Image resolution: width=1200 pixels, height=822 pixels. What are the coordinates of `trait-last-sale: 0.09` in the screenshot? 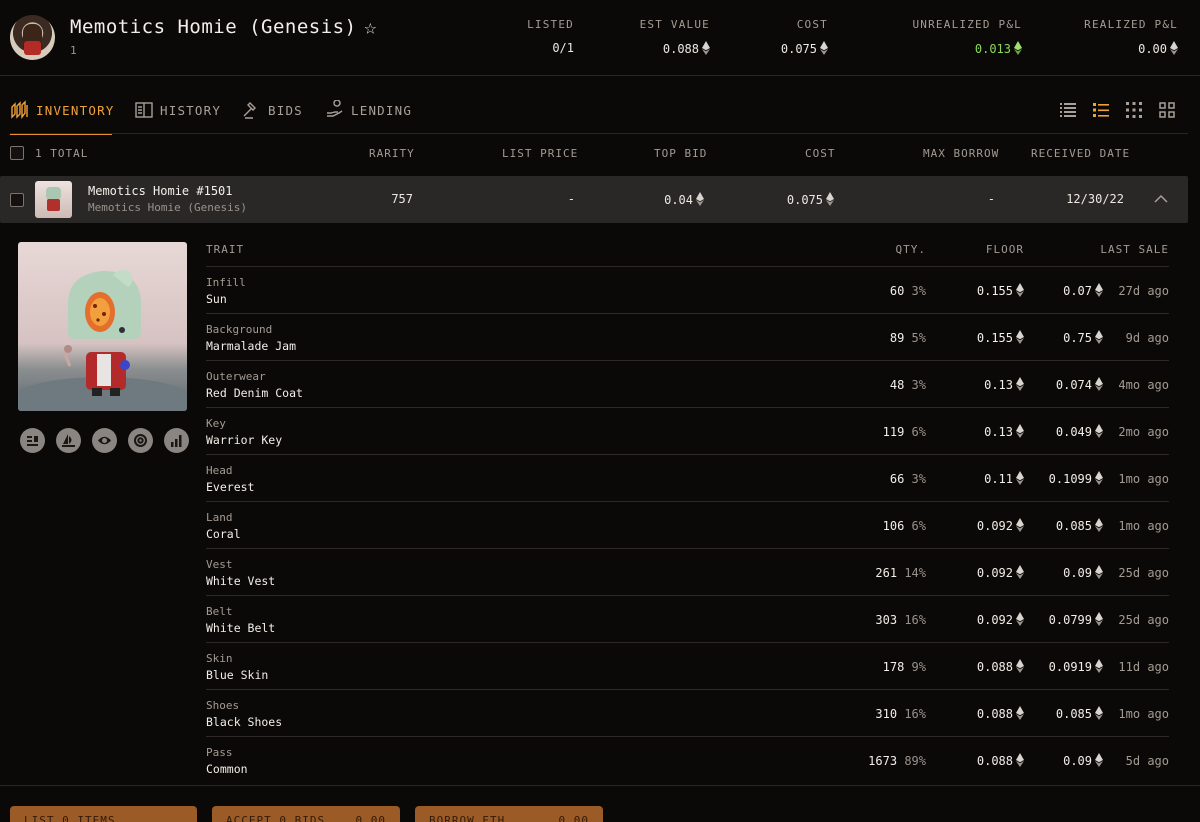 It's located at (1077, 761).